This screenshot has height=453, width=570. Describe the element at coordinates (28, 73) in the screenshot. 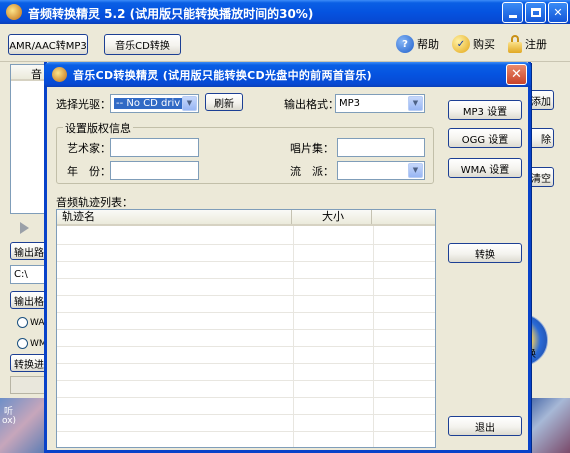

I see `file-list-header: 音` at that location.